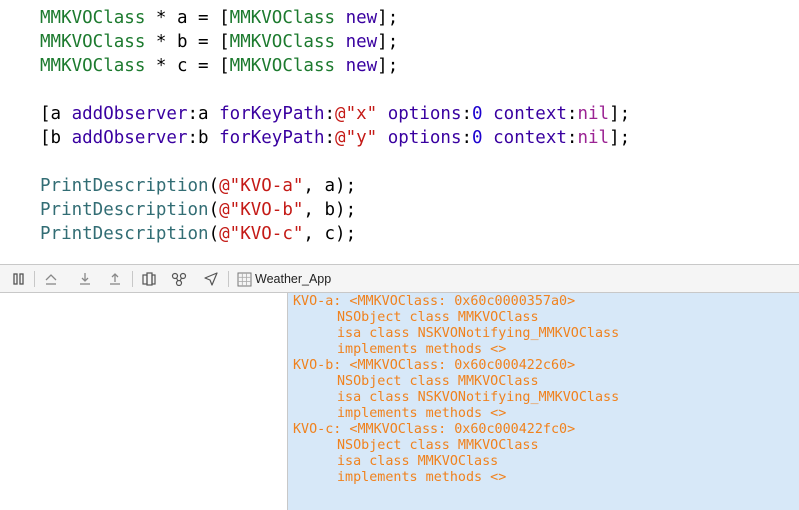  I want to click on hide-debug-area-icon, so click(19, 279).